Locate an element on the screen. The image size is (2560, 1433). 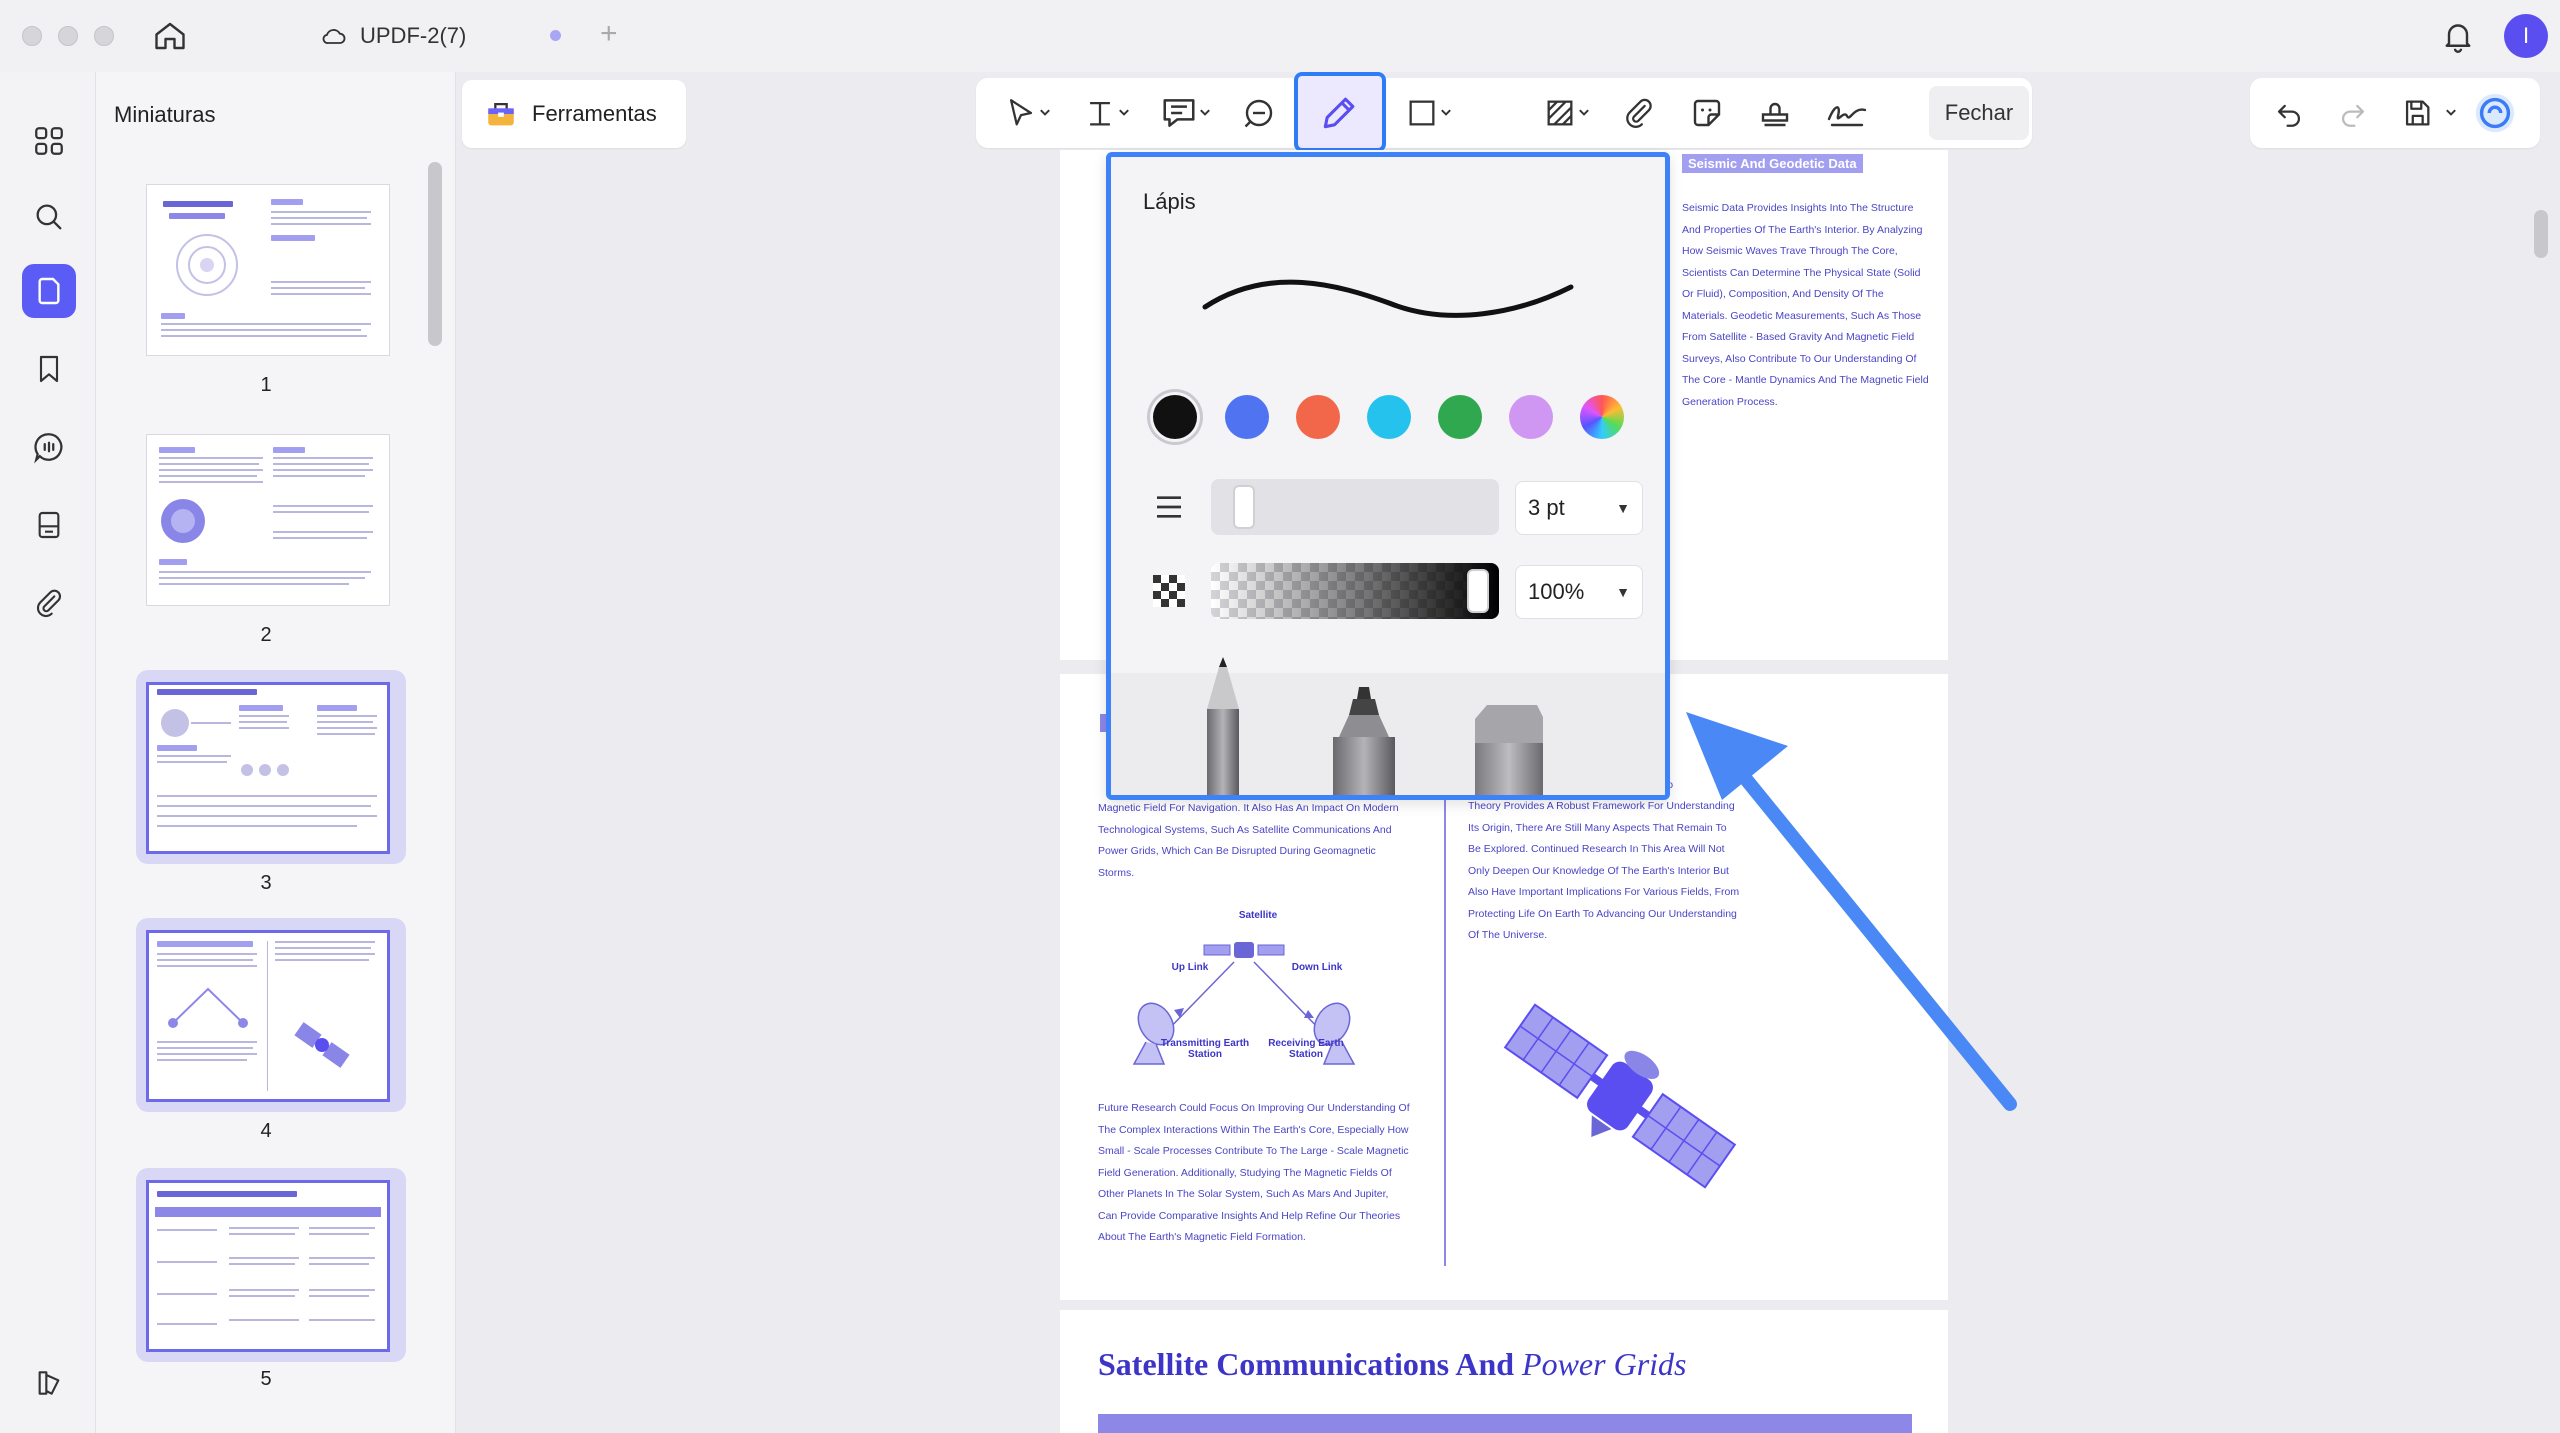
cloud-icon is located at coordinates (334, 36).